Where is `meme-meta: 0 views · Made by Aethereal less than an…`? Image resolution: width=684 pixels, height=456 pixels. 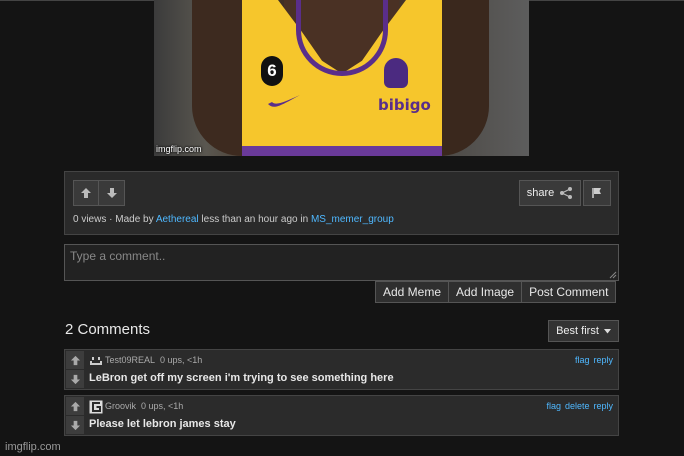
meme-meta: 0 views · Made by Aethereal less than an… is located at coordinates (233, 219).